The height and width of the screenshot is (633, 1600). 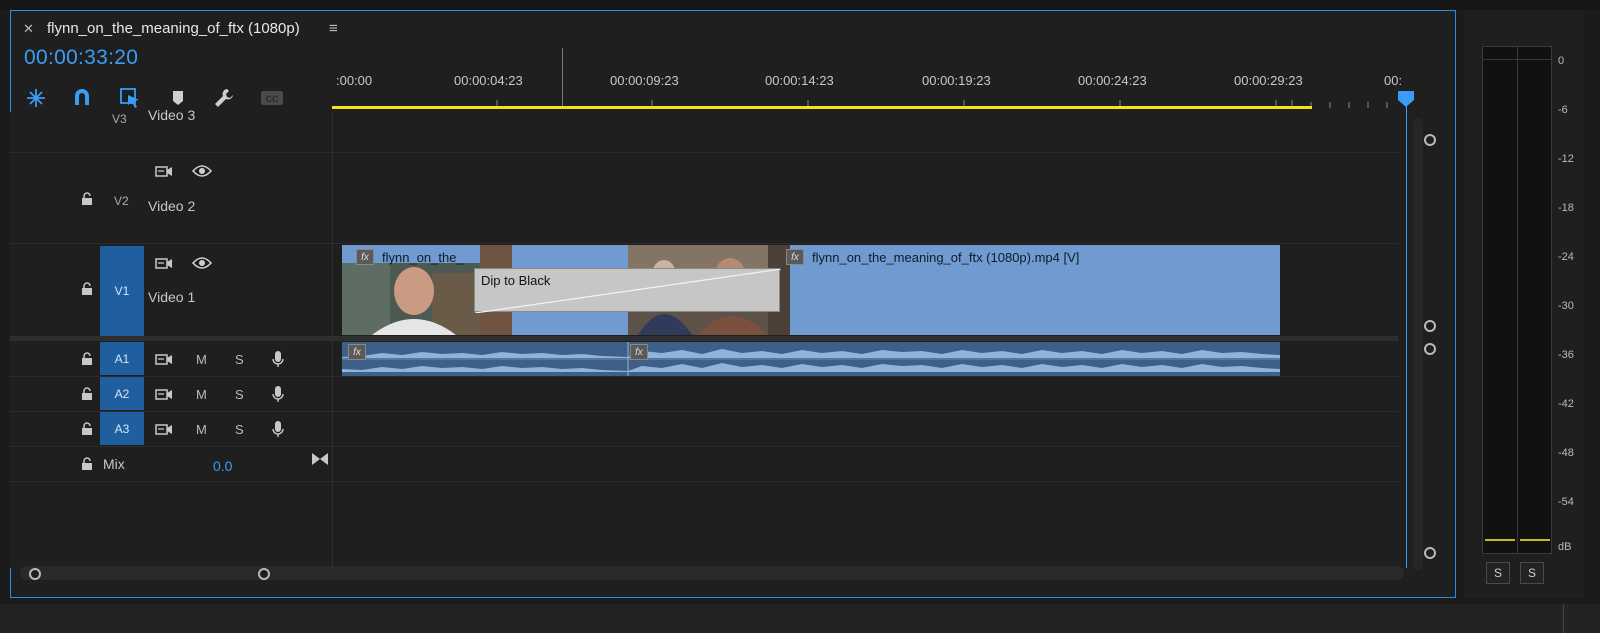 What do you see at coordinates (130, 98) in the screenshot?
I see `linked-selection-icon` at bounding box center [130, 98].